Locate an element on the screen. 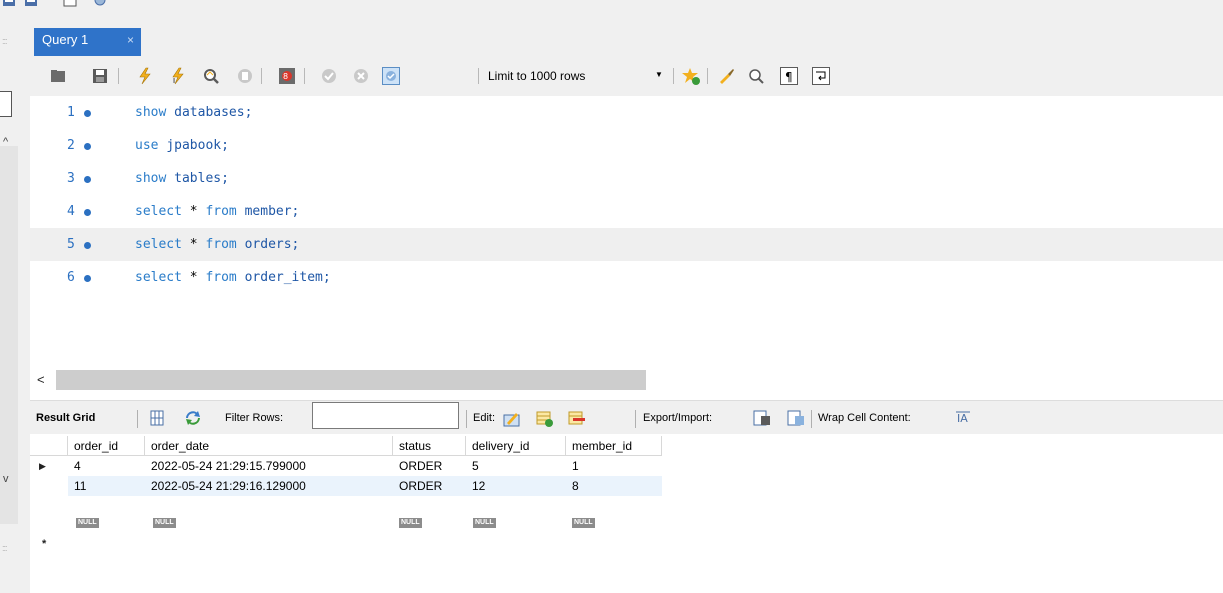 Image resolution: width=1223 pixels, height=593 pixels. table-cell: 4 is located at coordinates (106, 466).